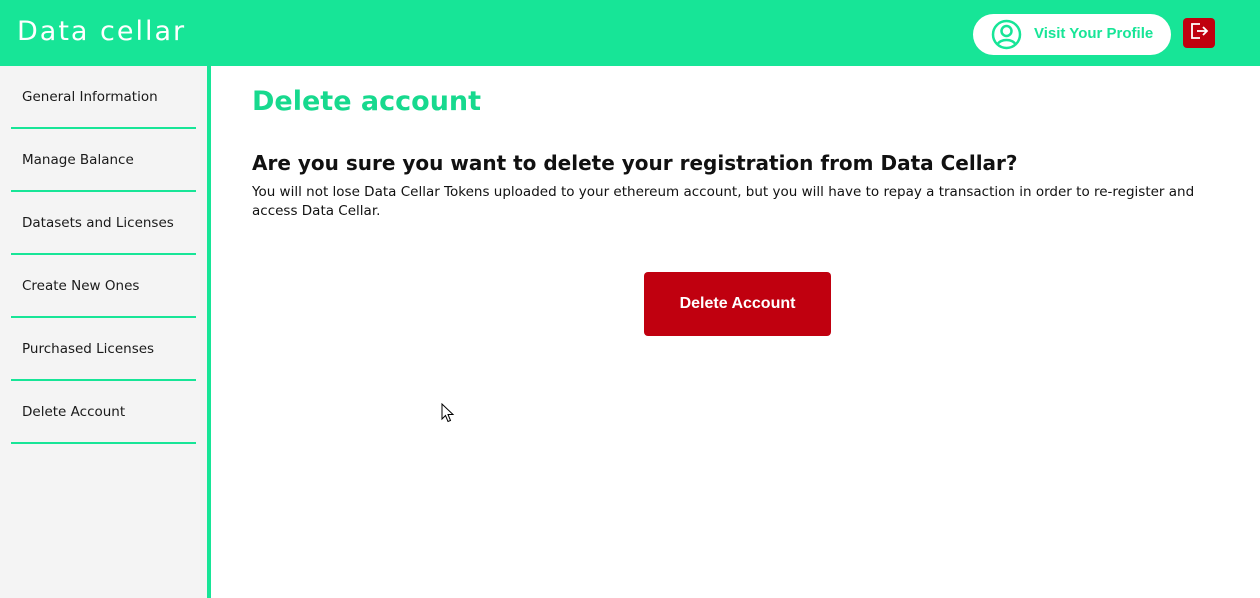 This screenshot has width=1260, height=598. Describe the element at coordinates (367, 101) in the screenshot. I see `page-title: Delete account` at that location.